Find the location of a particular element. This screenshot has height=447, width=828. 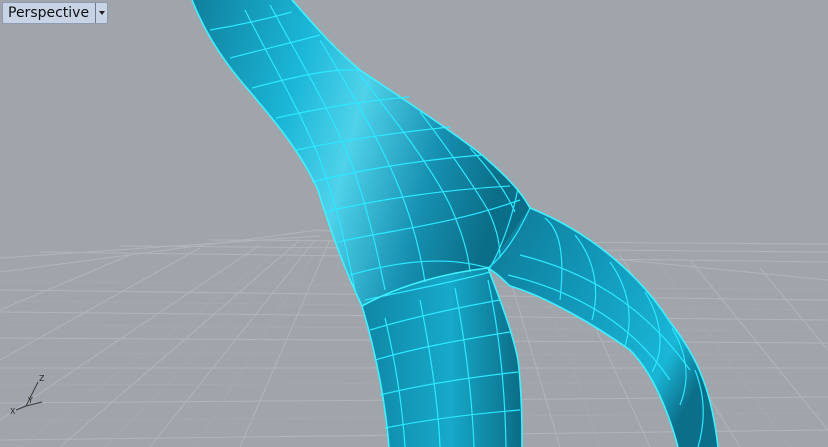

viewport-menu-button is located at coordinates (101, 13).